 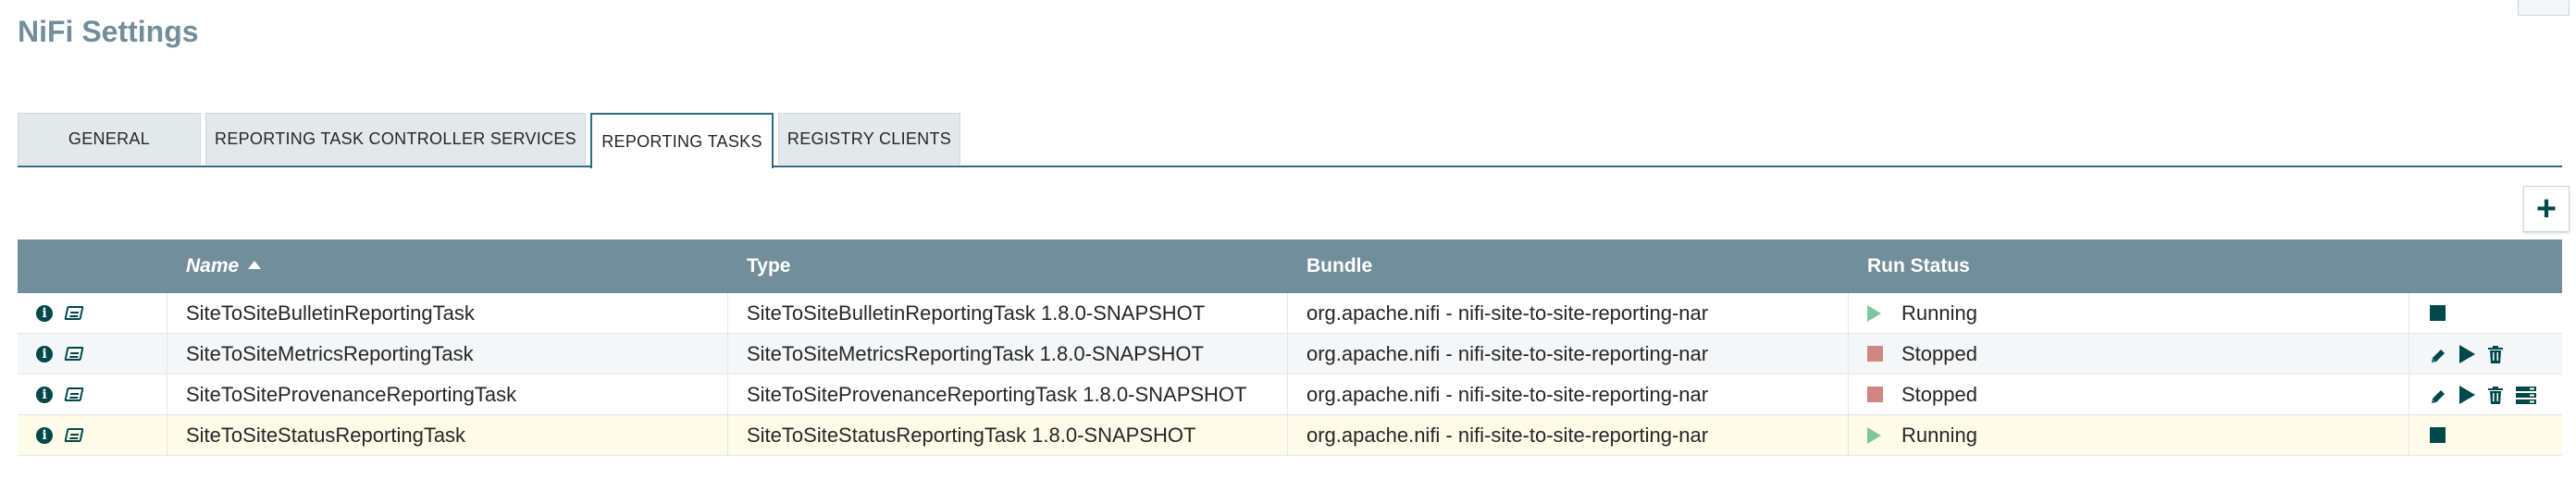 What do you see at coordinates (448, 313) in the screenshot?
I see `name-cell: SiteToSiteBulletinReportingTask` at bounding box center [448, 313].